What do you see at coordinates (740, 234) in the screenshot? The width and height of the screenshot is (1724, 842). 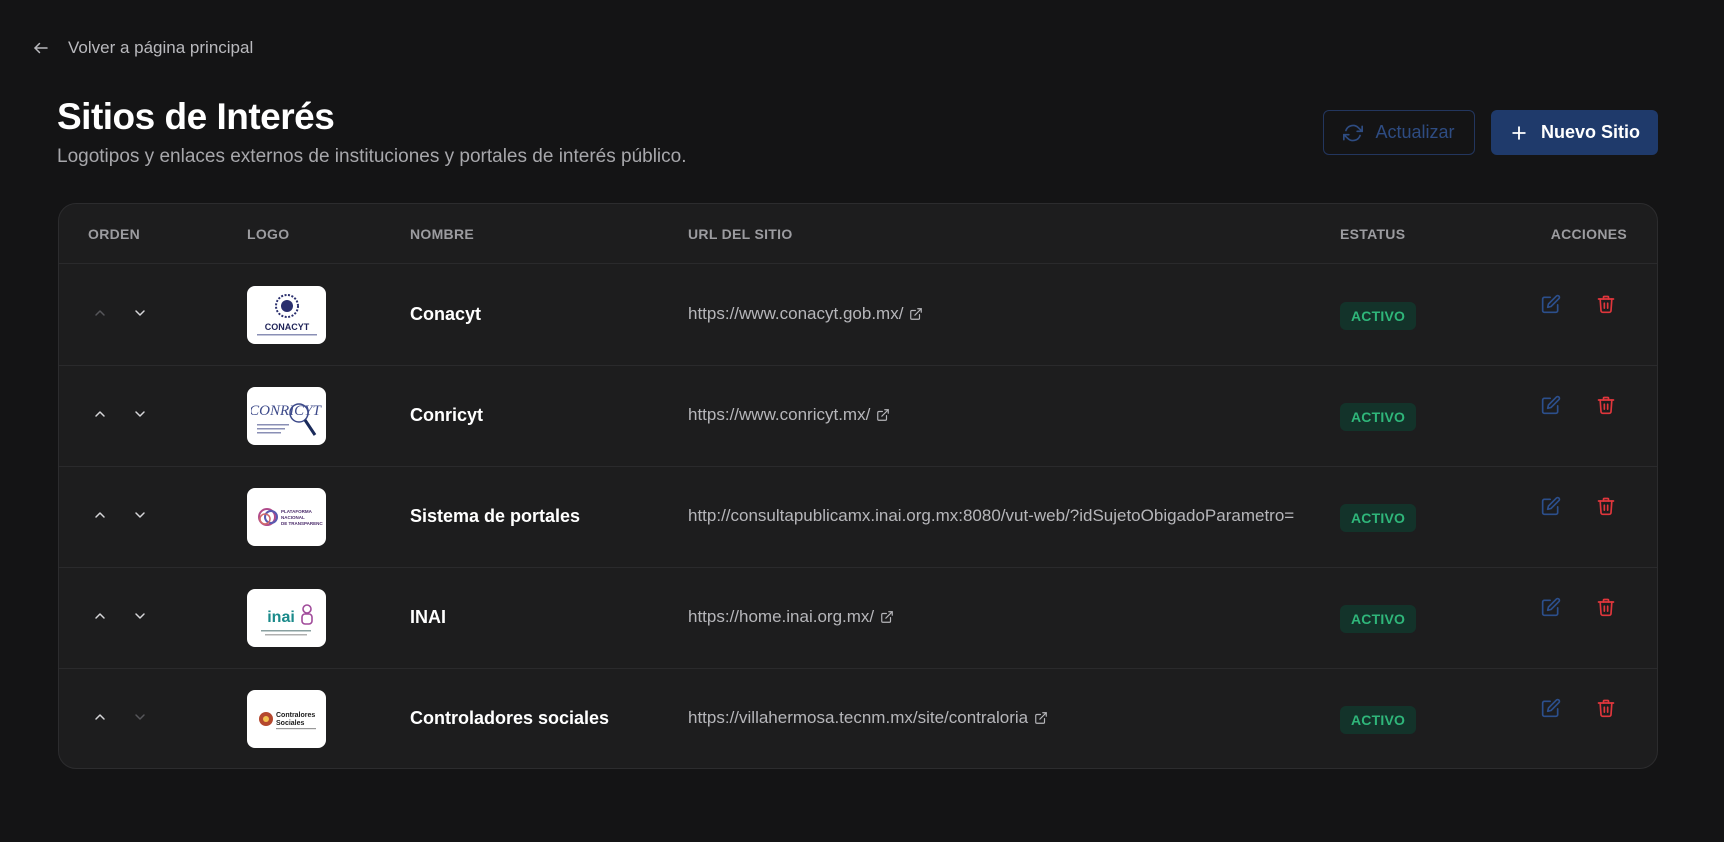 I see `column-header-url: URL DEL SITIO` at bounding box center [740, 234].